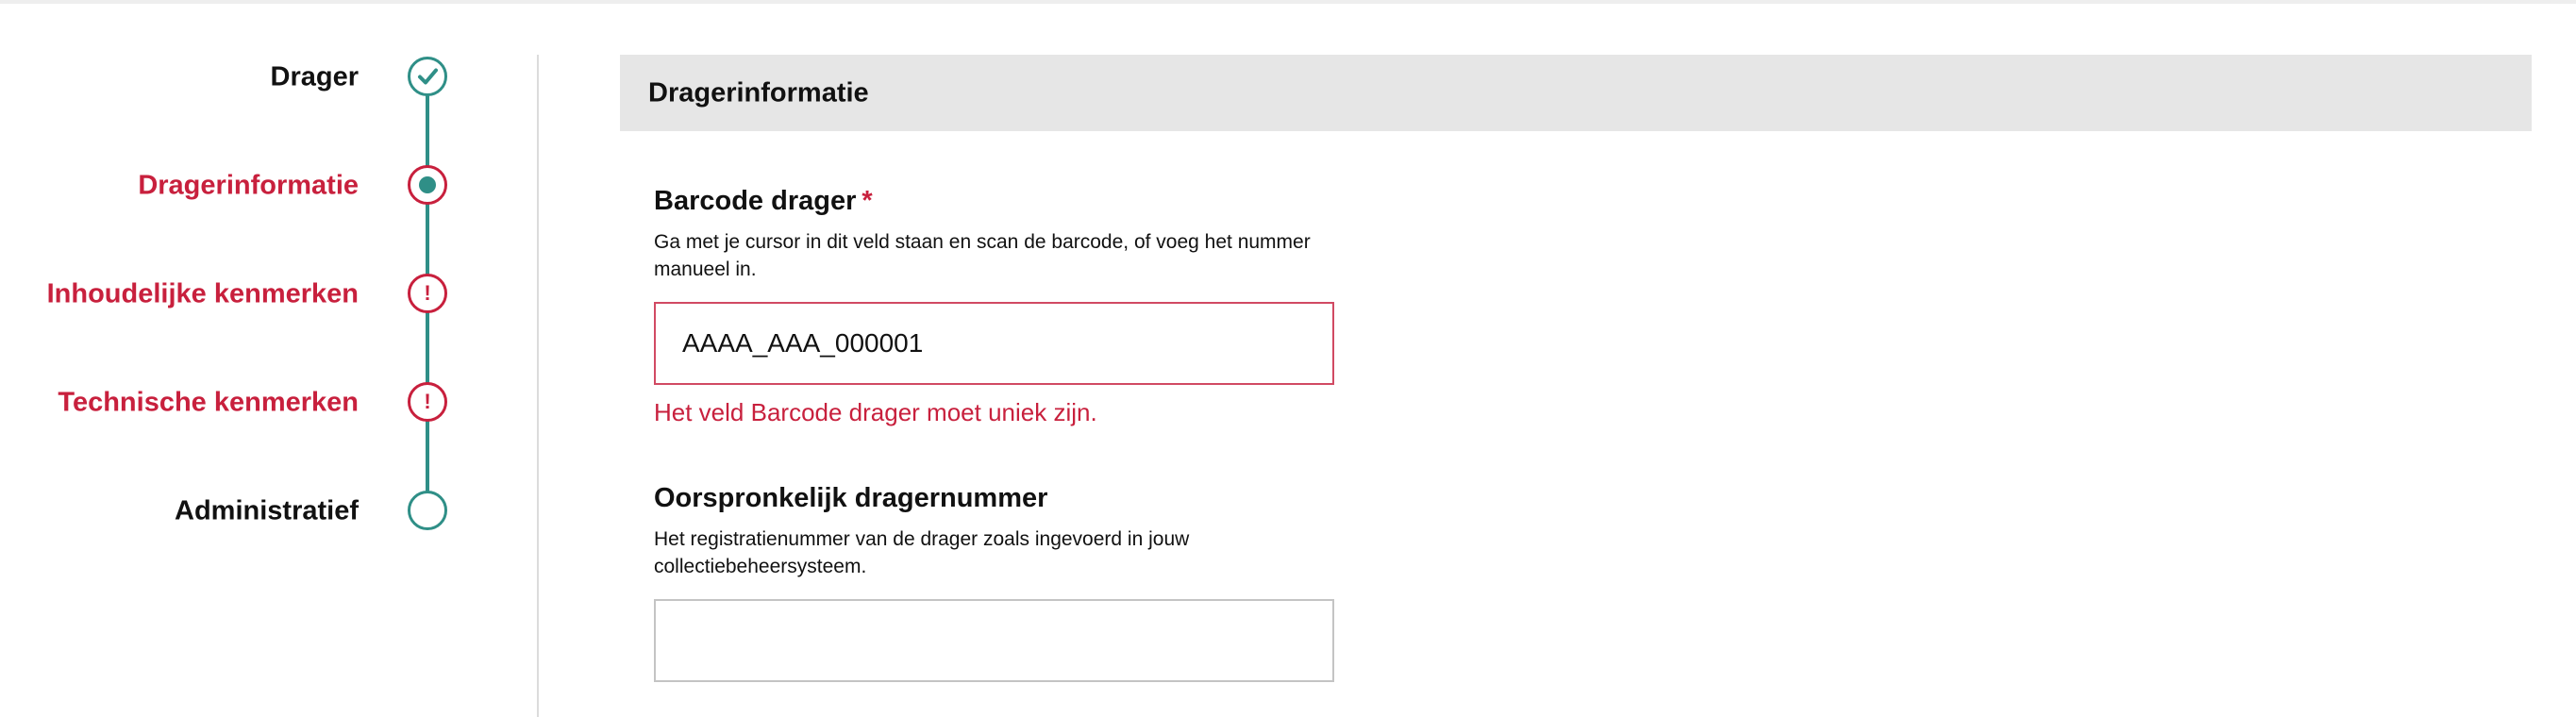 Image resolution: width=2576 pixels, height=717 pixels. I want to click on barcode-label: Barcode drager *, so click(763, 201).